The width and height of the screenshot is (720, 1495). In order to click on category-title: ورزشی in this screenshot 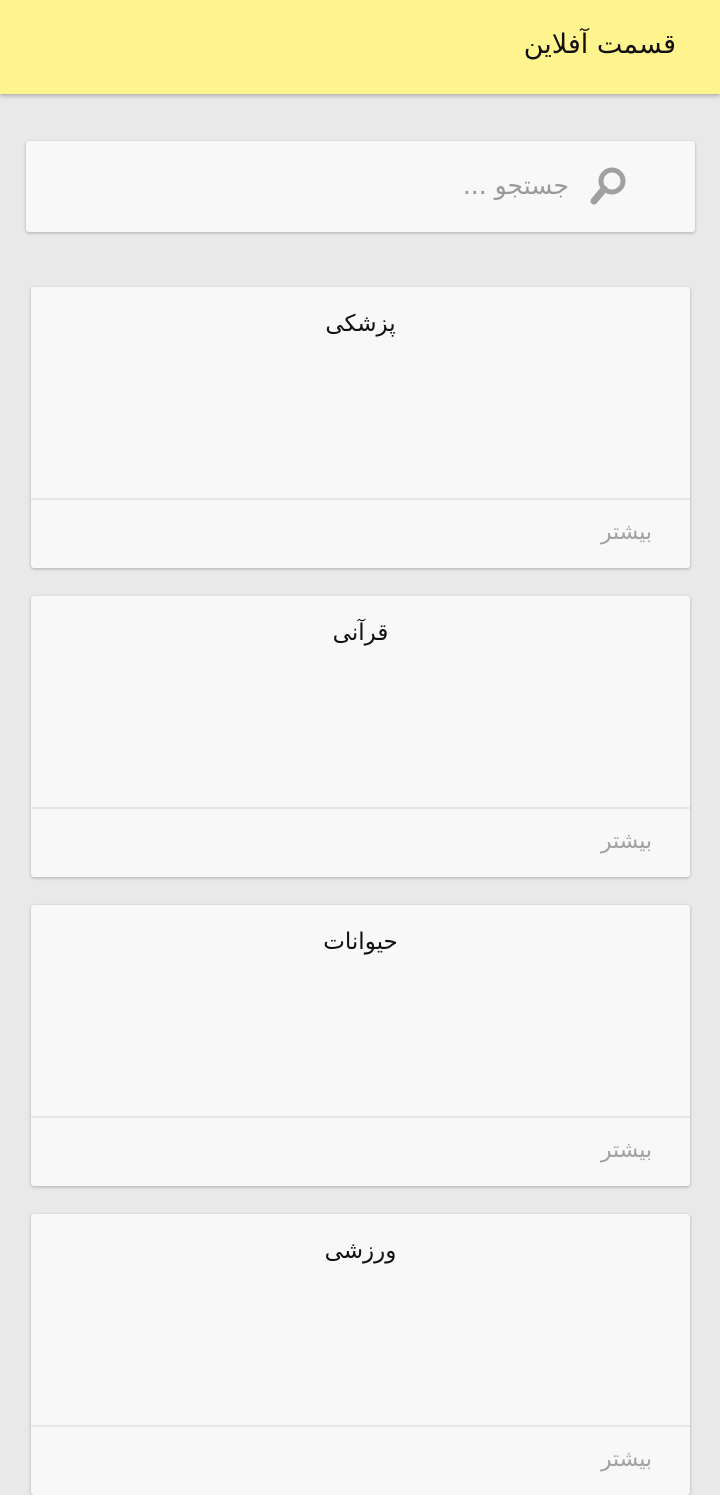, I will do `click(360, 1251)`.